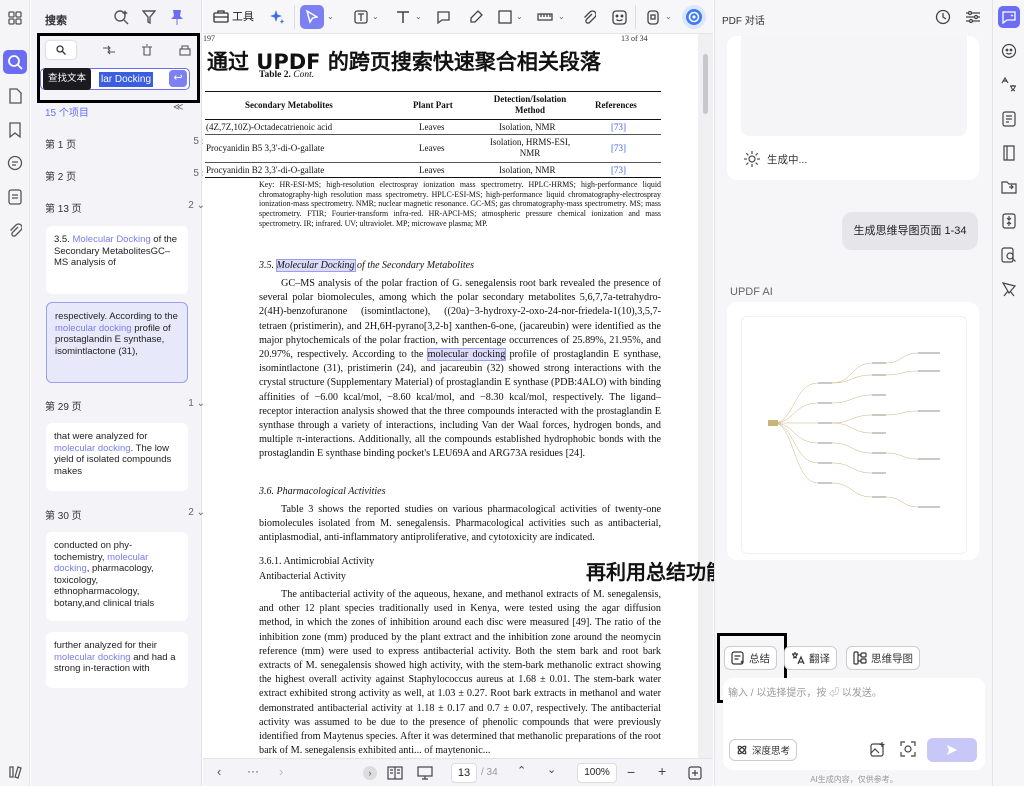  Describe the element at coordinates (878, 749) in the screenshot. I see `add-image-icon` at that location.